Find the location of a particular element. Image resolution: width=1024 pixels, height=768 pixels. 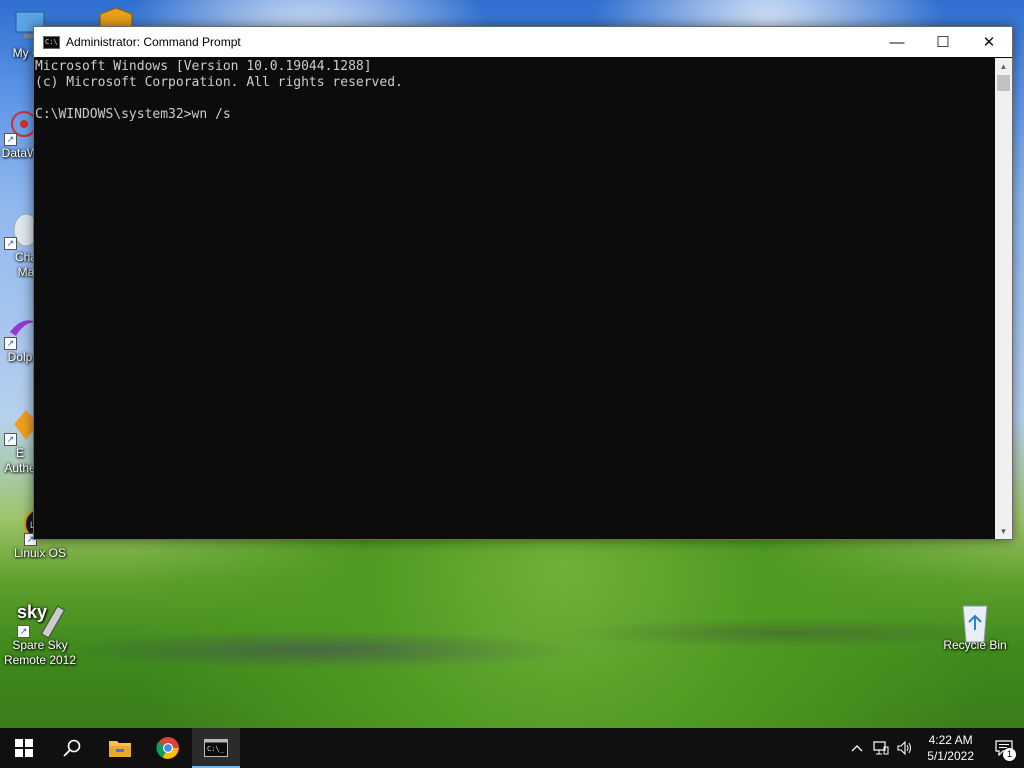

desktop-icon-recycle-bin: Recycle Bin is located at coordinates (975, 626).